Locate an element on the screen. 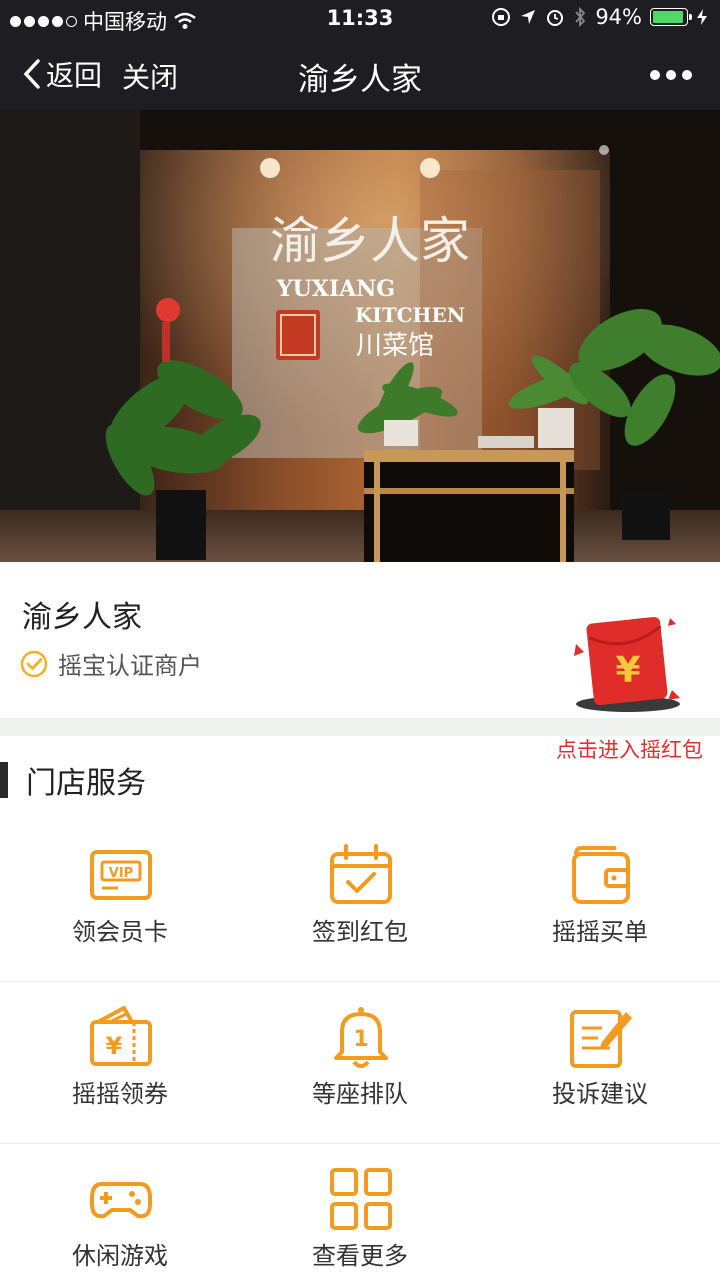 The width and height of the screenshot is (720, 1280). coupon-icon: ¥ is located at coordinates (121, 1036).